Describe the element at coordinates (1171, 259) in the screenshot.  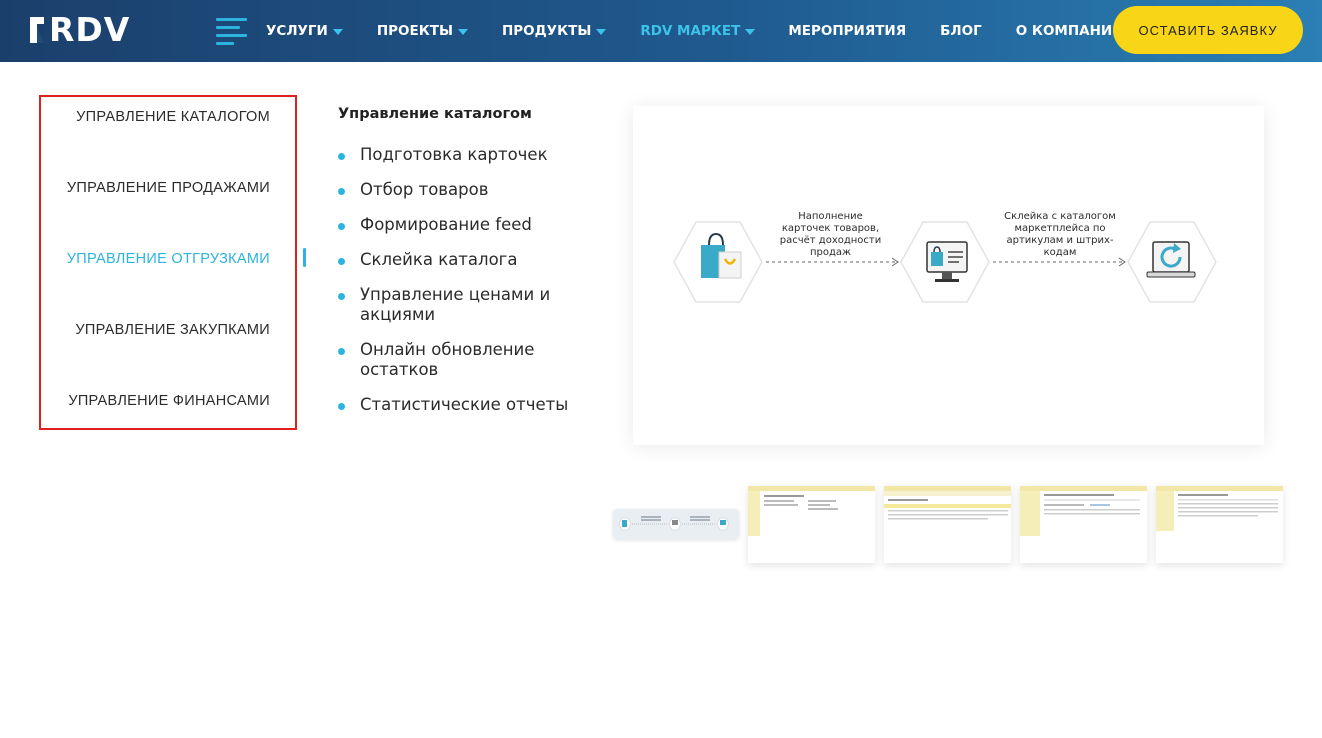
I see `laptop-refresh-icon` at that location.